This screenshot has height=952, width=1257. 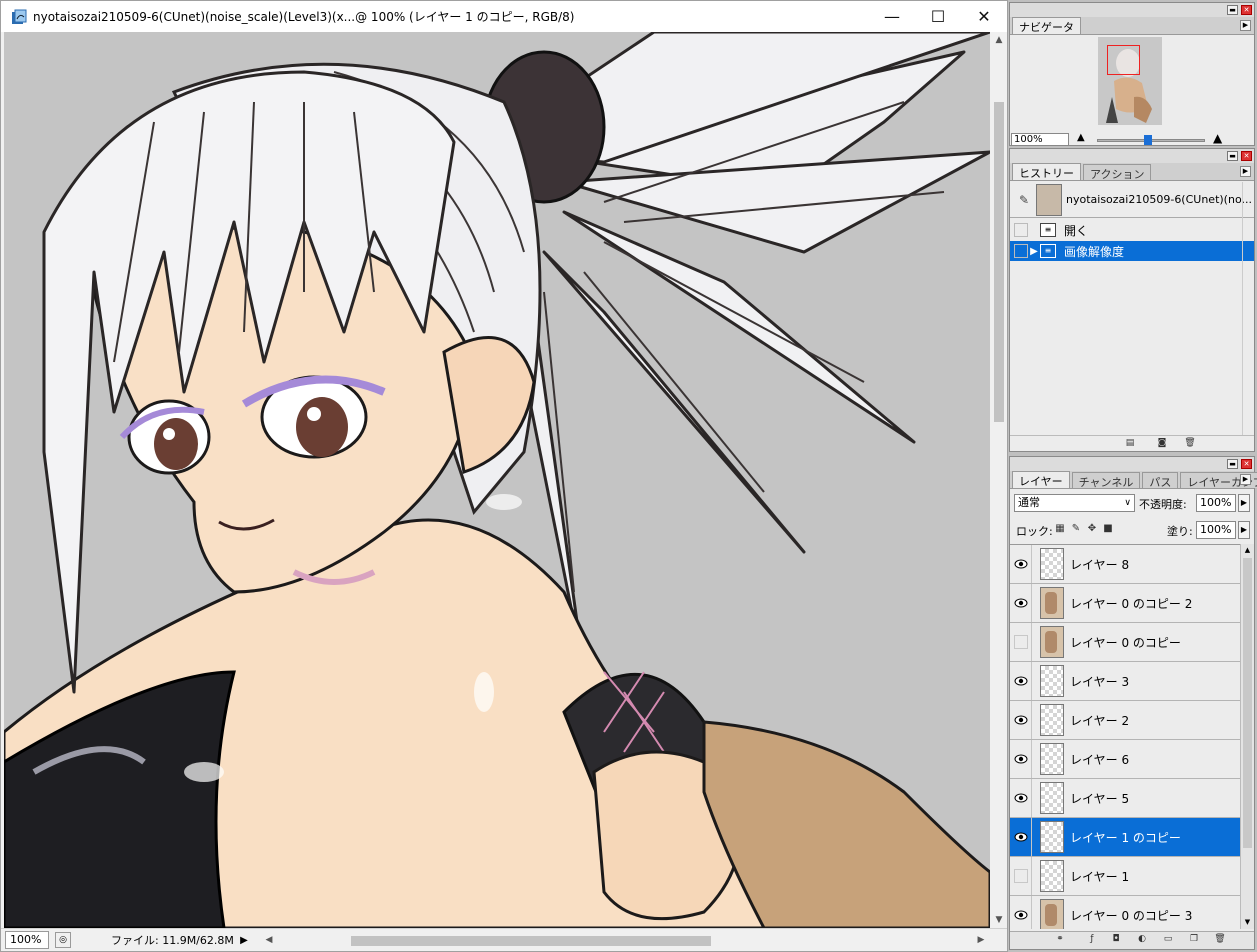 I want to click on adjustment-layer-icon: ◐, so click(x=1142, y=939).